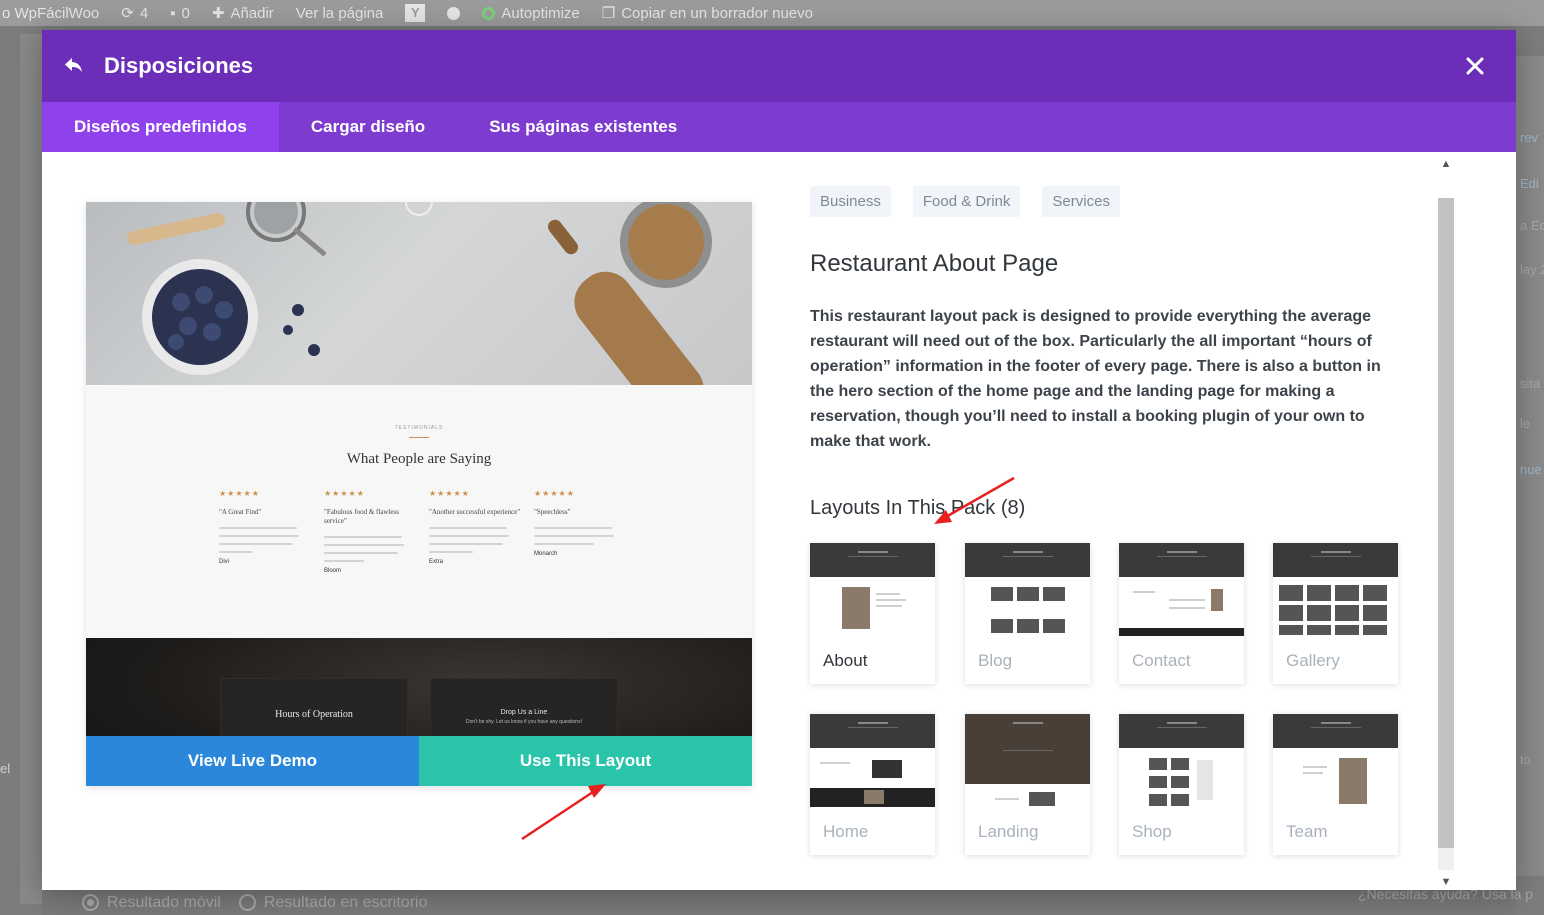 The height and width of the screenshot is (915, 1544). I want to click on testimonial-item: ★★★★★ "A Great Find" Divi, so click(267, 527).